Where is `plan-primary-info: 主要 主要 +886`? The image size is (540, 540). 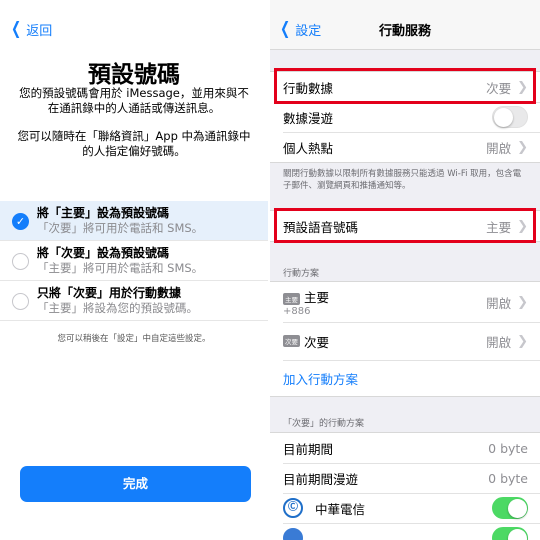
plan-primary-info: 主要 主要 +886 is located at coordinates (306, 302).